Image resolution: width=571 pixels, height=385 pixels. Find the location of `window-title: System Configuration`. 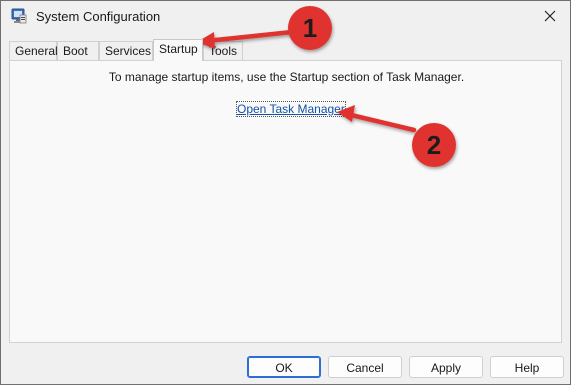

window-title: System Configuration is located at coordinates (98, 16).